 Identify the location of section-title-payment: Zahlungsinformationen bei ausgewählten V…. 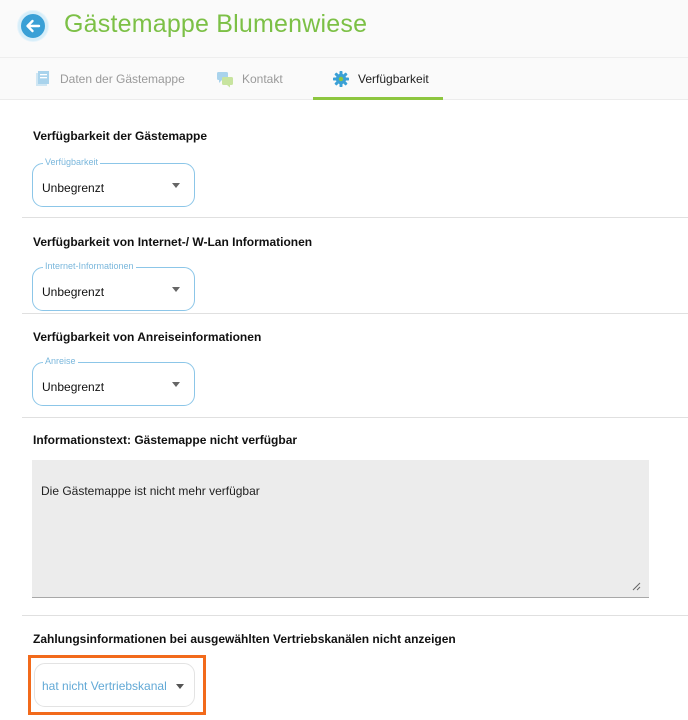
(244, 639).